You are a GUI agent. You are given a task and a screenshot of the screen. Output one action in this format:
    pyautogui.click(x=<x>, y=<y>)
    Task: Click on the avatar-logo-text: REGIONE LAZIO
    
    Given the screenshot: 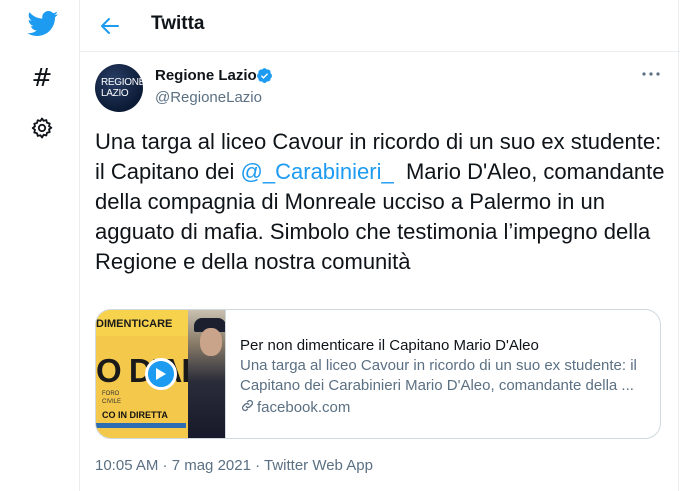 What is the action you would take?
    pyautogui.click(x=122, y=88)
    